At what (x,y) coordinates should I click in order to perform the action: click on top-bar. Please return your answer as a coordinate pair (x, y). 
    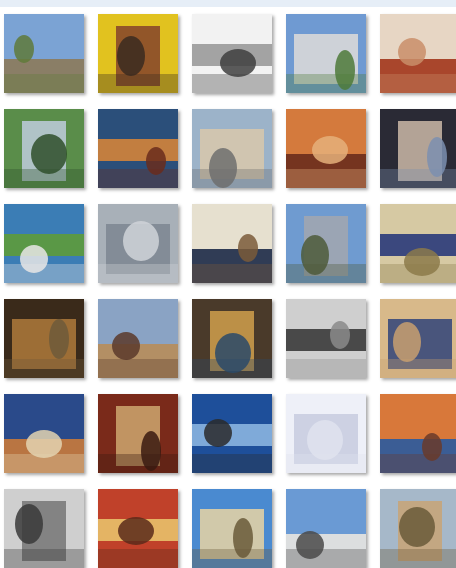
    Looking at the image, I should click on (228, 3).